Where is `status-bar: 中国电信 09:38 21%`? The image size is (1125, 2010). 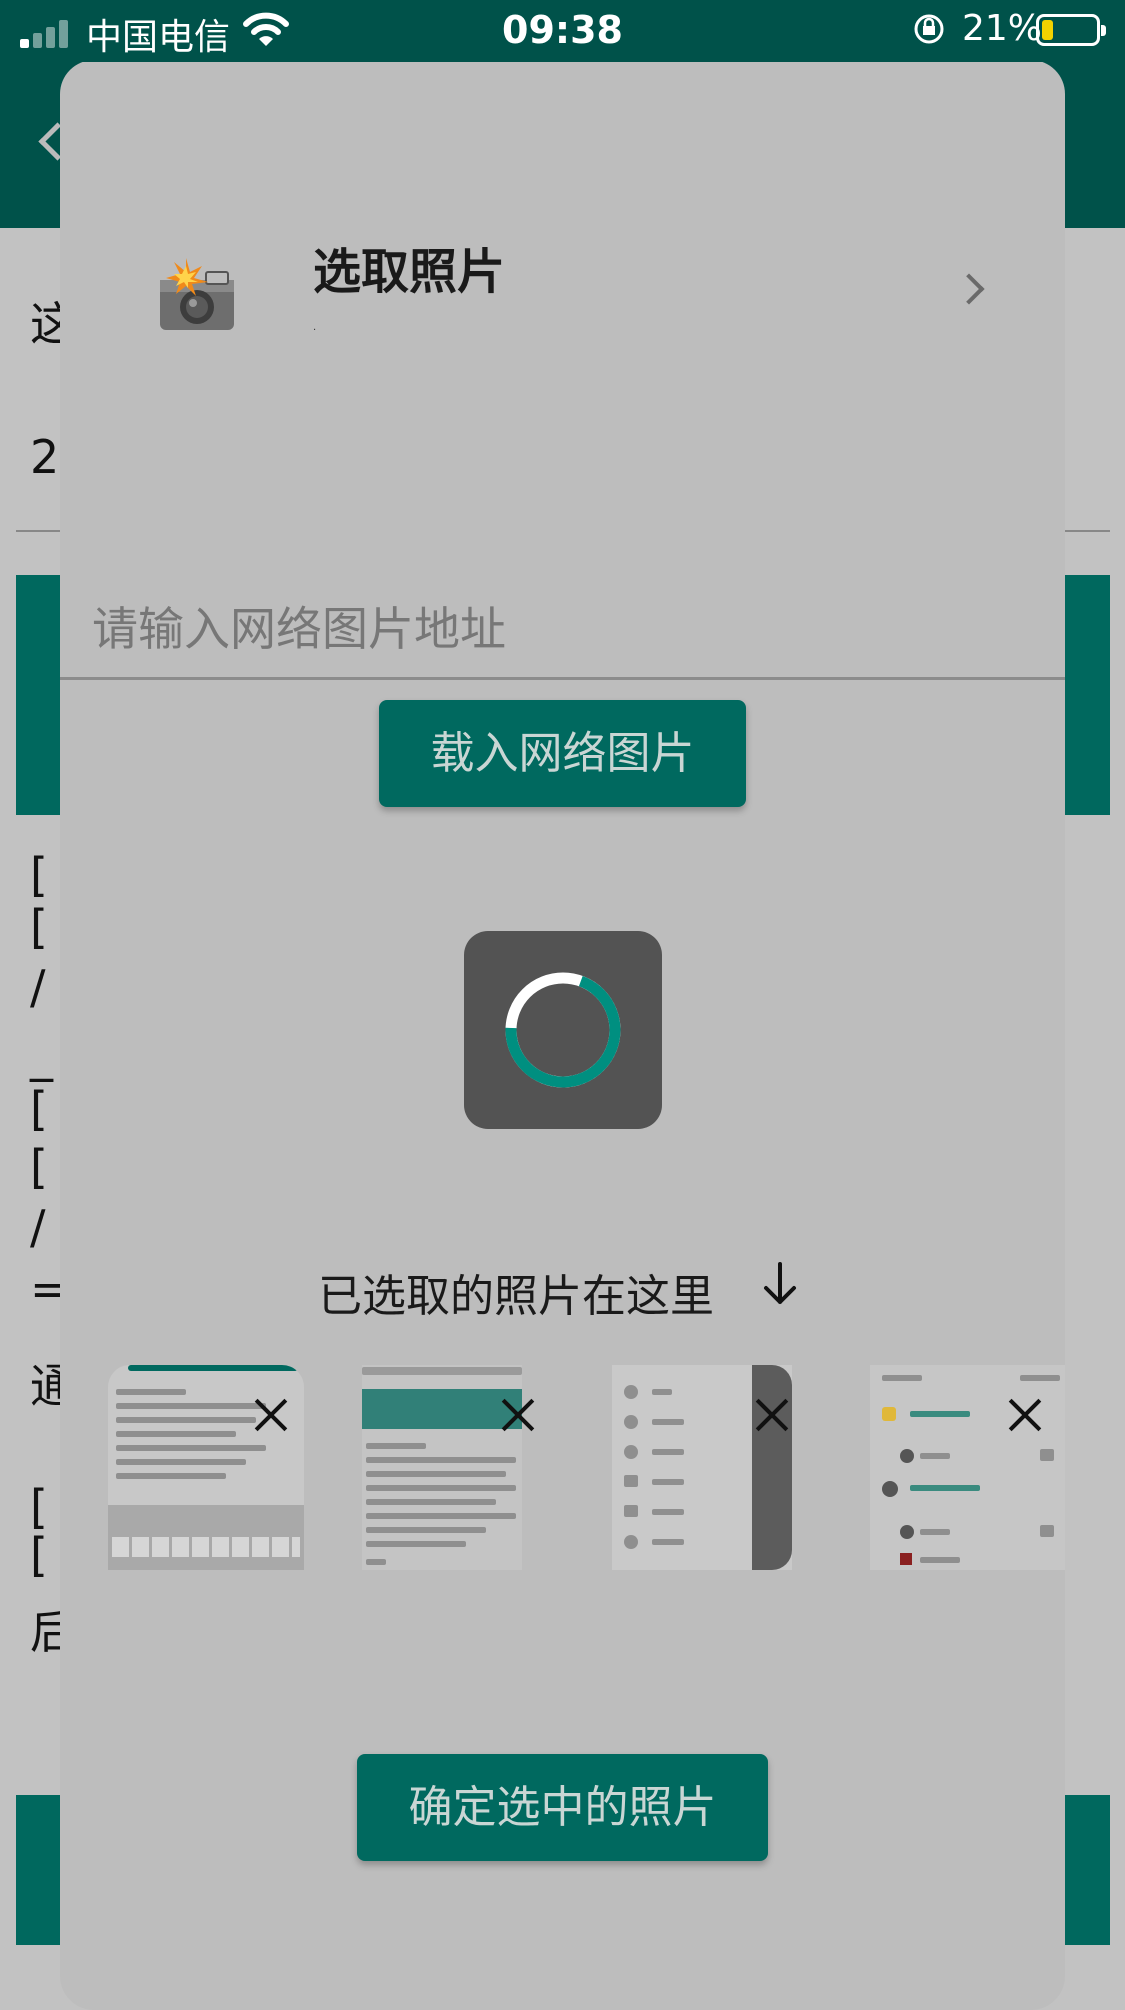
status-bar: 中国电信 09:38 21% is located at coordinates (562, 31).